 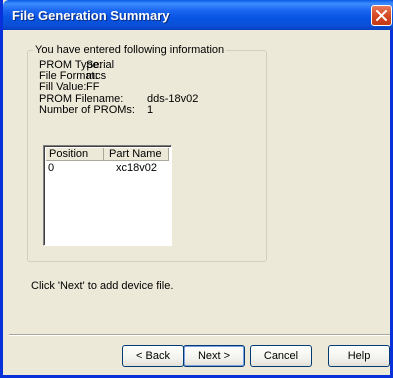 I want to click on fill-value-value: FF, so click(x=93, y=87).